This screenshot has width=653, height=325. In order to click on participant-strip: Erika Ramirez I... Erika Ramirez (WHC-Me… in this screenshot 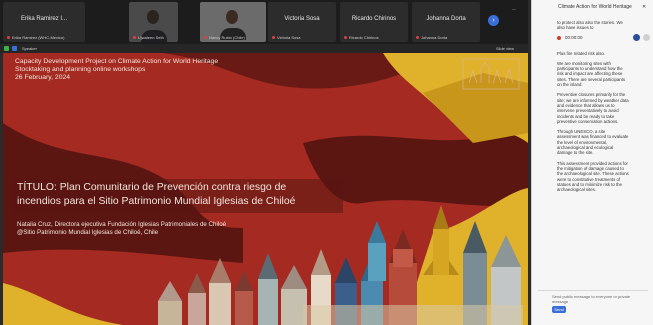, I will do `click(264, 22)`.